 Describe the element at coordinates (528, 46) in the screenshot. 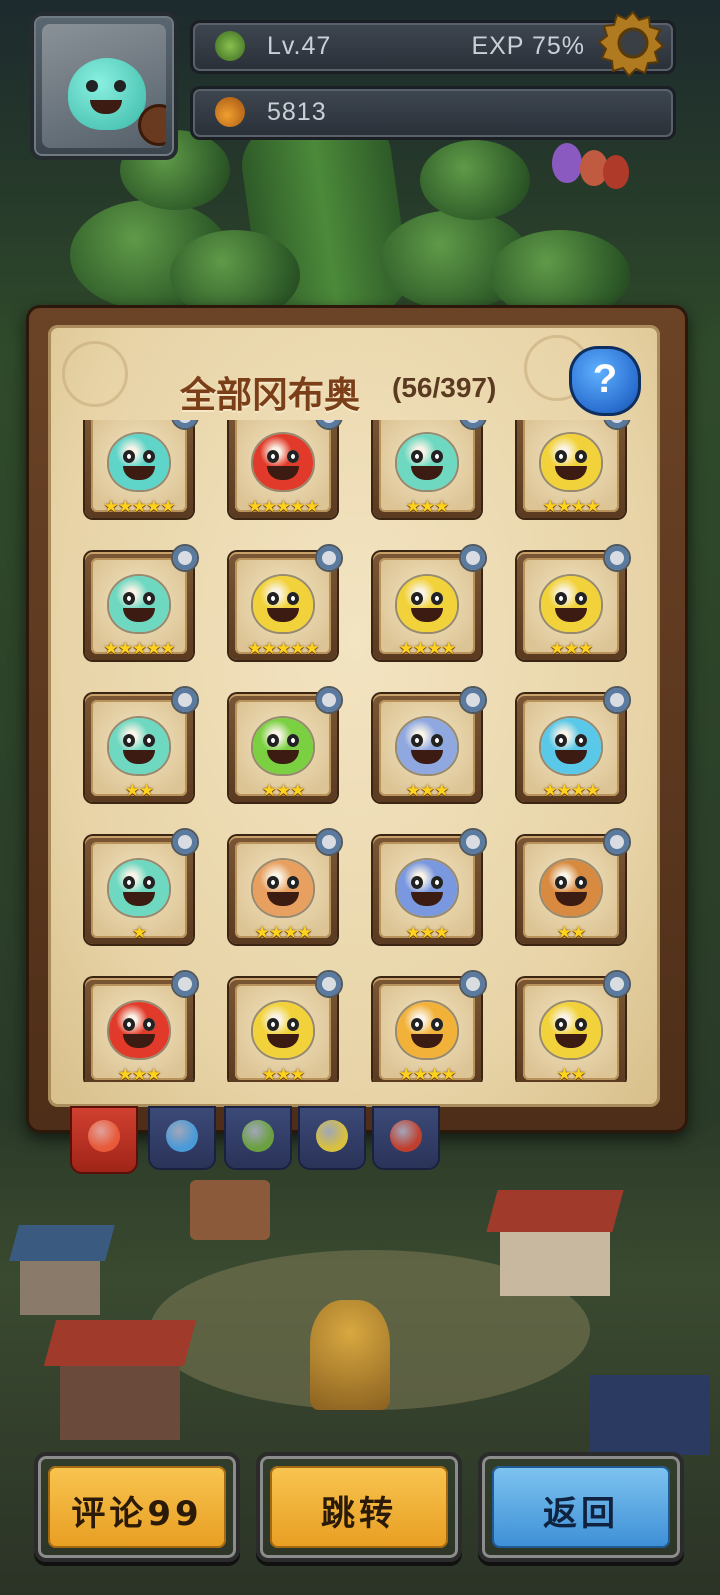

I see `exp-text: EXP 75%` at that location.